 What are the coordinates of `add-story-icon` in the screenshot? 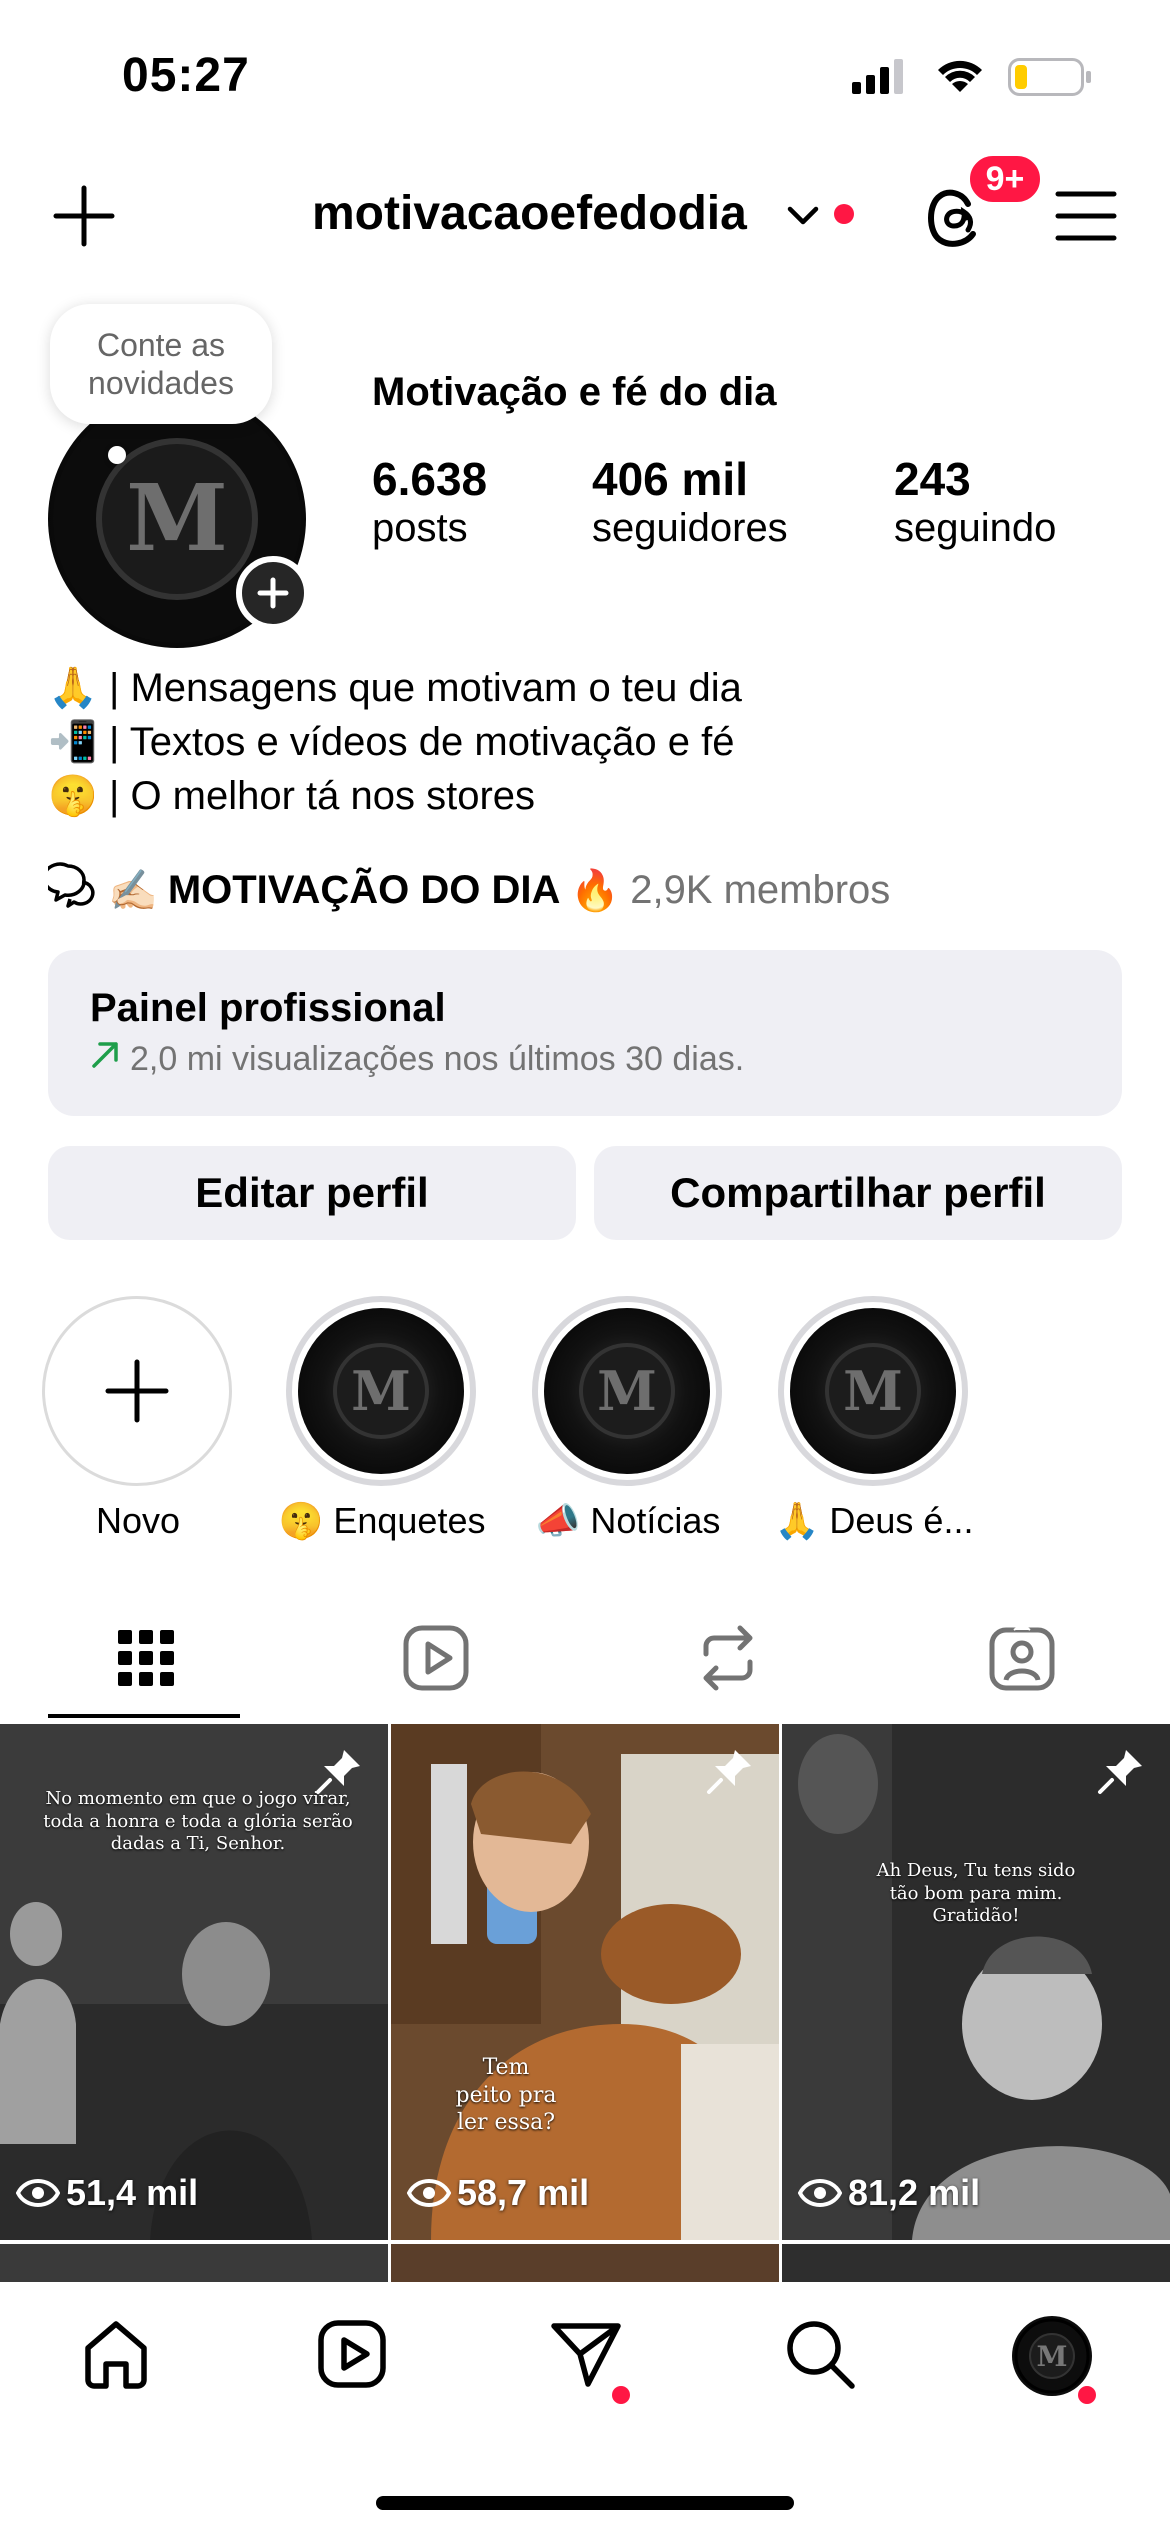 It's located at (273, 595).